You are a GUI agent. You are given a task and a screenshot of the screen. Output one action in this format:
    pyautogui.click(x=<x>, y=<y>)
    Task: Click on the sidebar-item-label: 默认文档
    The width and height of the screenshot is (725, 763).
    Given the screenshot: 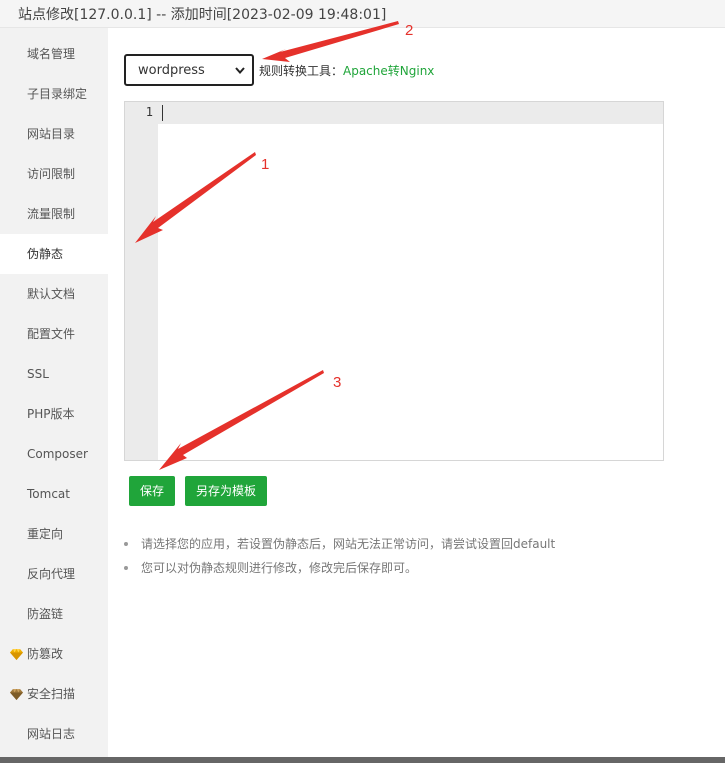 What is the action you would take?
    pyautogui.click(x=51, y=294)
    